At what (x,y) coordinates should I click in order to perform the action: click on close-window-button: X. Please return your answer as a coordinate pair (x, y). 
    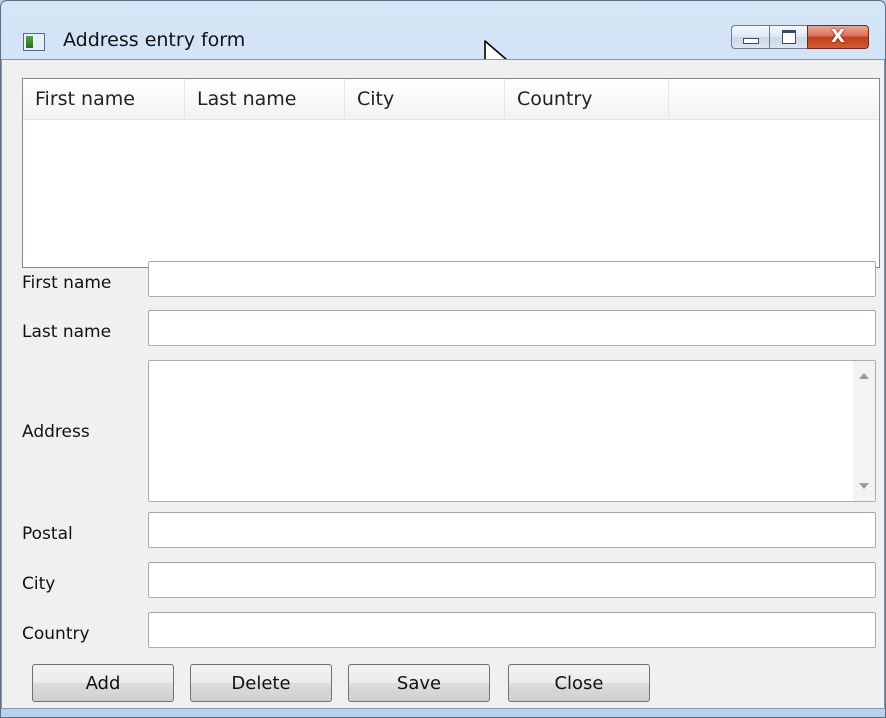
    Looking at the image, I should click on (838, 37).